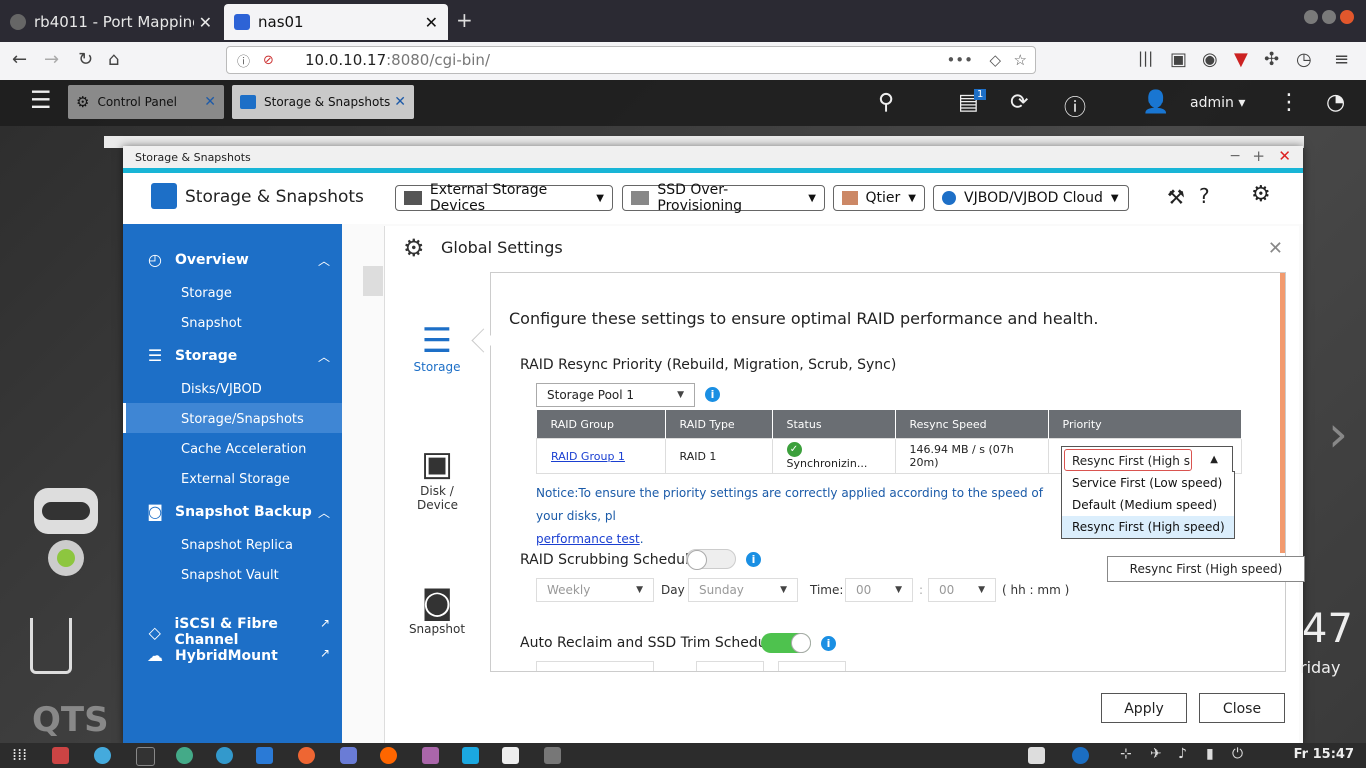 This screenshot has width=1366, height=768. Describe the element at coordinates (323, 102) in the screenshot. I see `qts-tab-storage-snapshots: Storage & Snapshots ✕` at that location.